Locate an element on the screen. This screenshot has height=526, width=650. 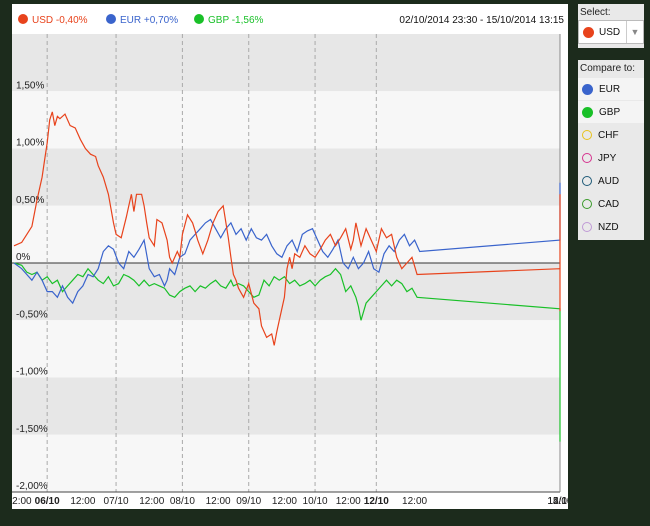
y-tick-label: -0,50% is located at coordinates (32, 314).